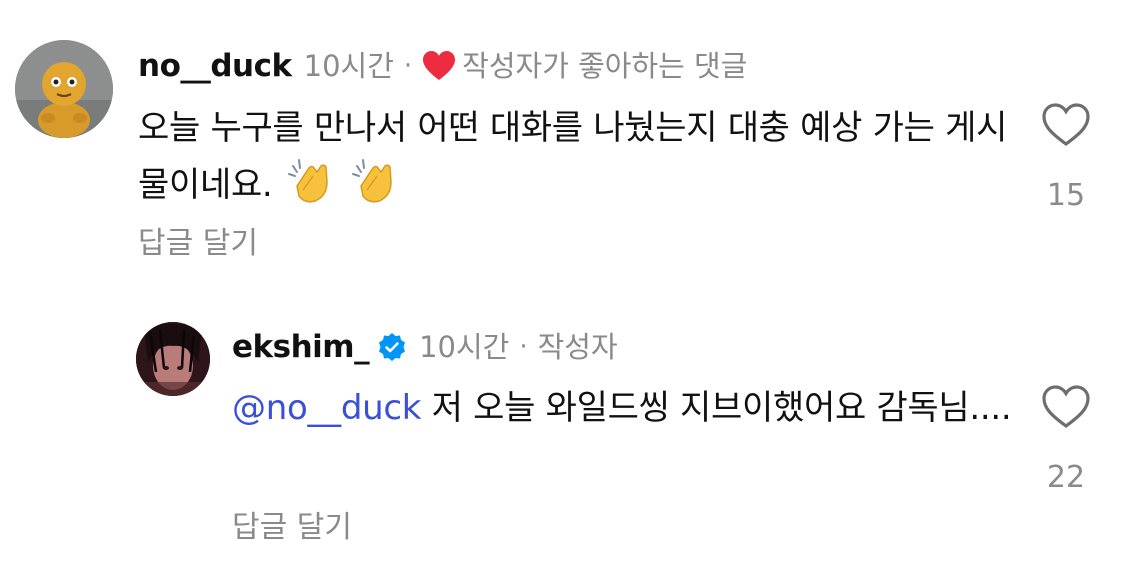 The image size is (1130, 564). I want to click on profile-photo-avatar-icon, so click(173, 359).